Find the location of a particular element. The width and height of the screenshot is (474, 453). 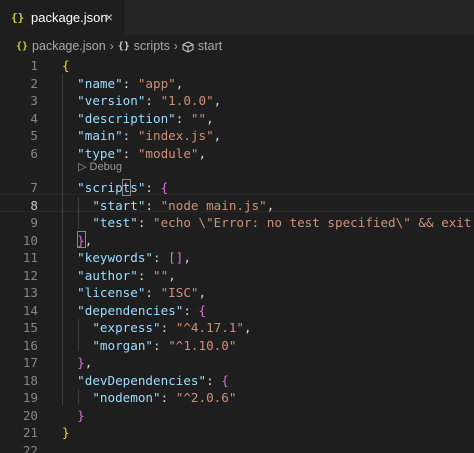

line-number: 16 is located at coordinates (30, 345).